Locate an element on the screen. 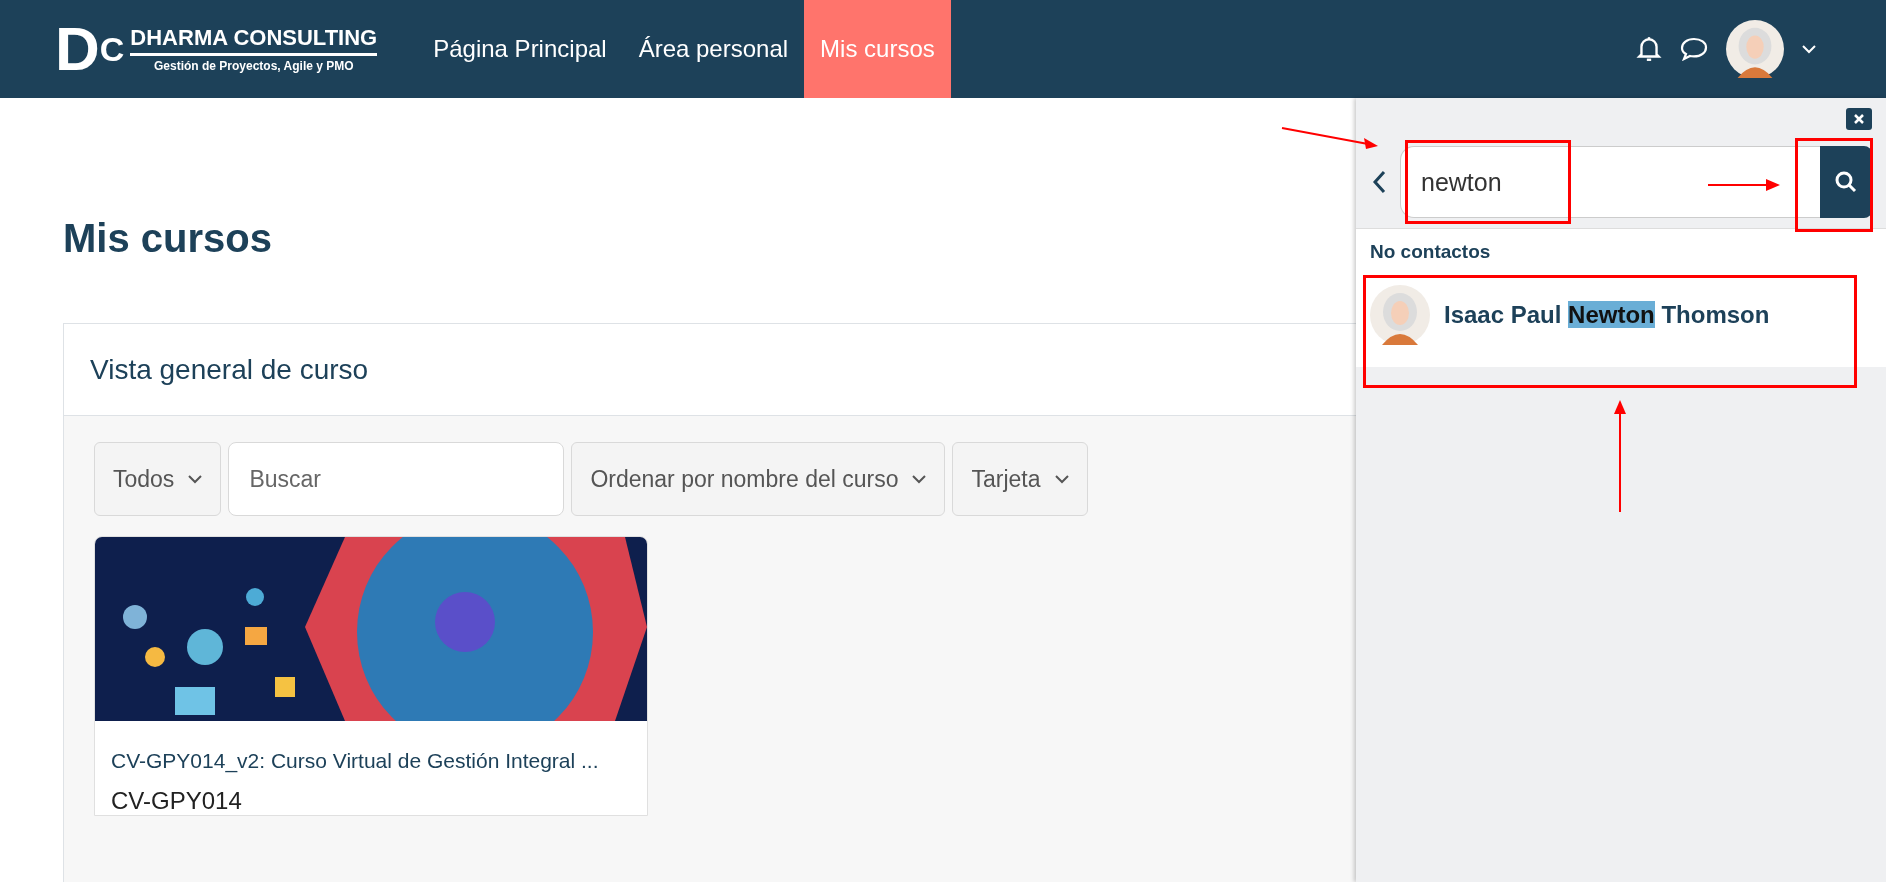  brand-name: DHARMA CONSULTING is located at coordinates (254, 40).